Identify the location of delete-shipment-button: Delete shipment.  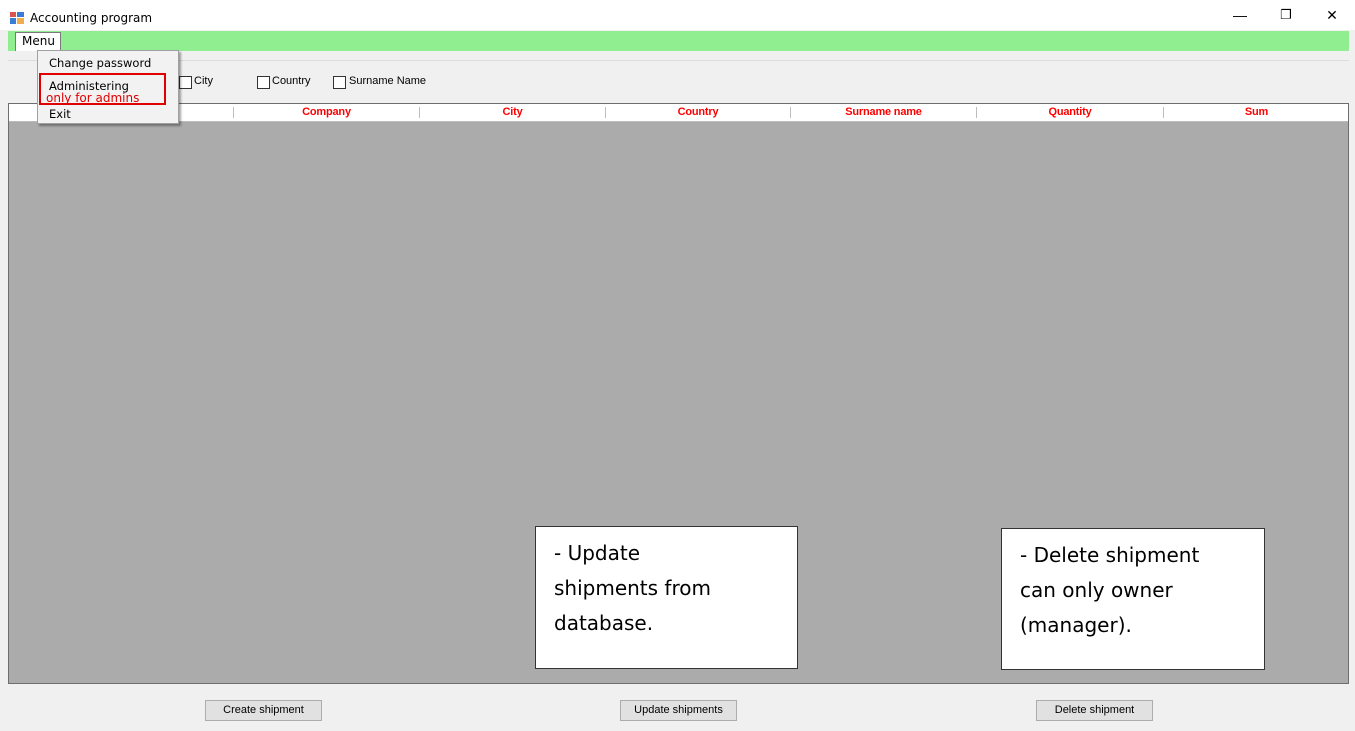
(1094, 710).